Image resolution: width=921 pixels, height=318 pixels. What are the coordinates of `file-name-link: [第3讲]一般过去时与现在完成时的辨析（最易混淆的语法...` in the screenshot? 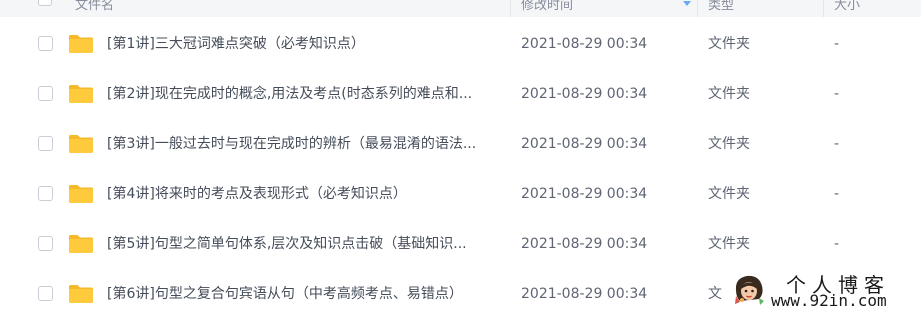 It's located at (291, 144).